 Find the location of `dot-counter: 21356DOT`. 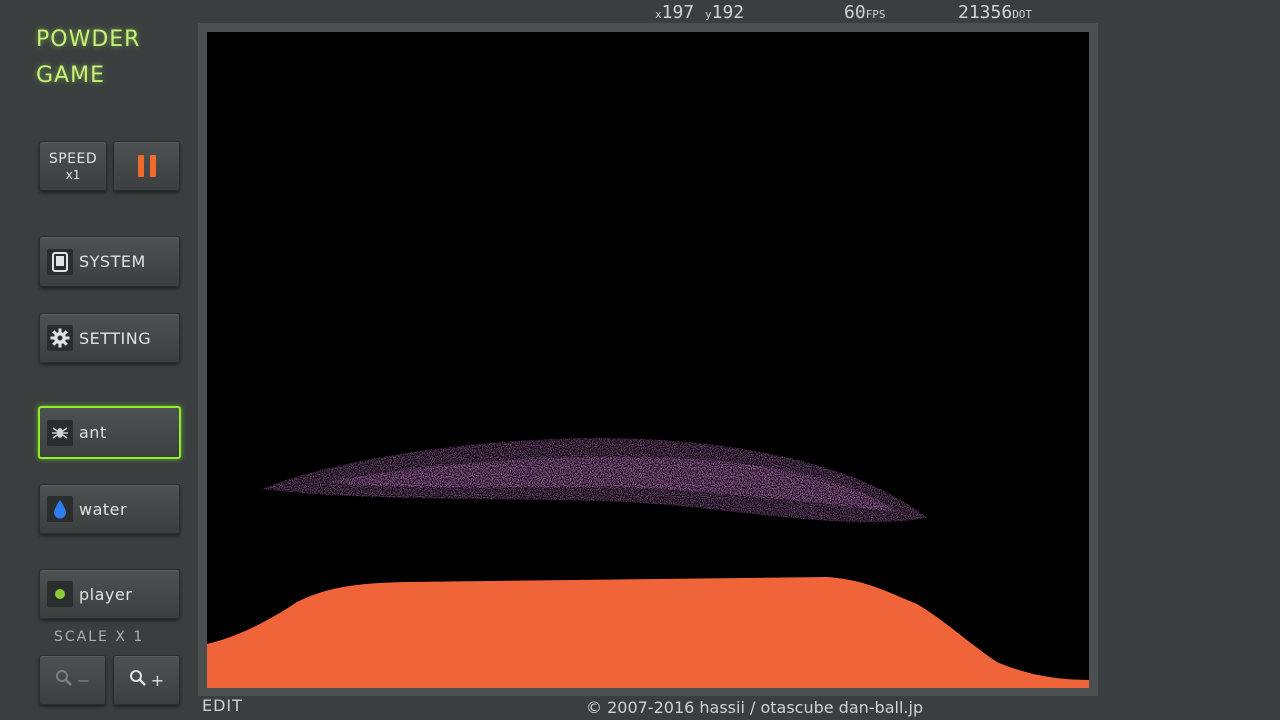

dot-counter: 21356DOT is located at coordinates (995, 12).